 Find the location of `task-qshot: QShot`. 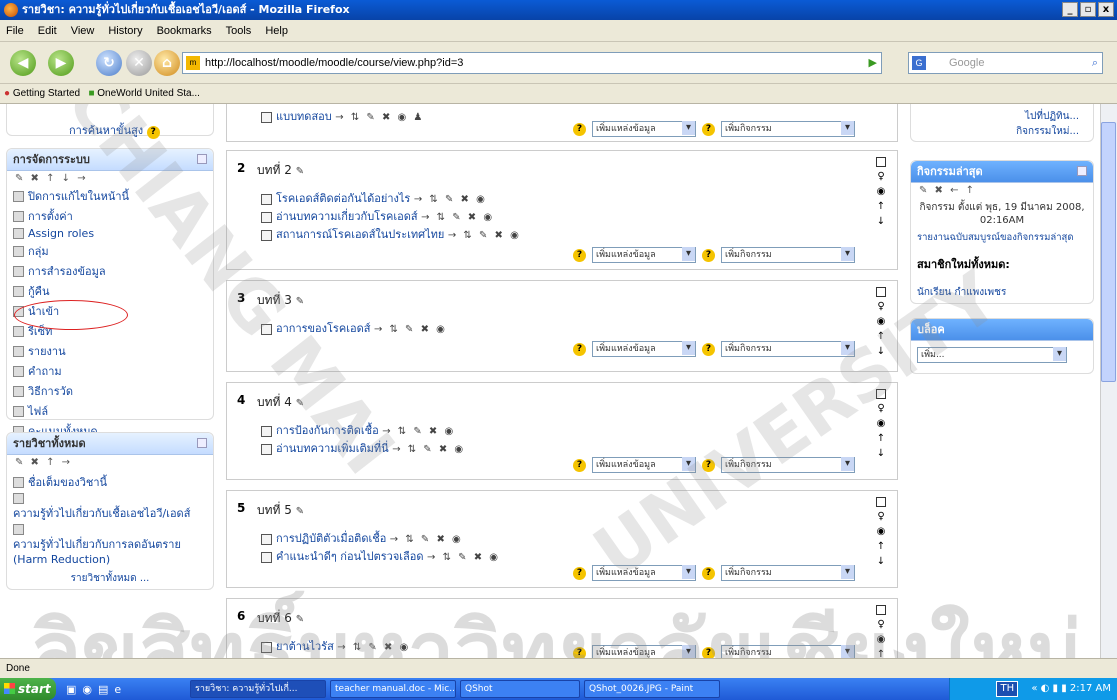

task-qshot: QShot is located at coordinates (520, 689).